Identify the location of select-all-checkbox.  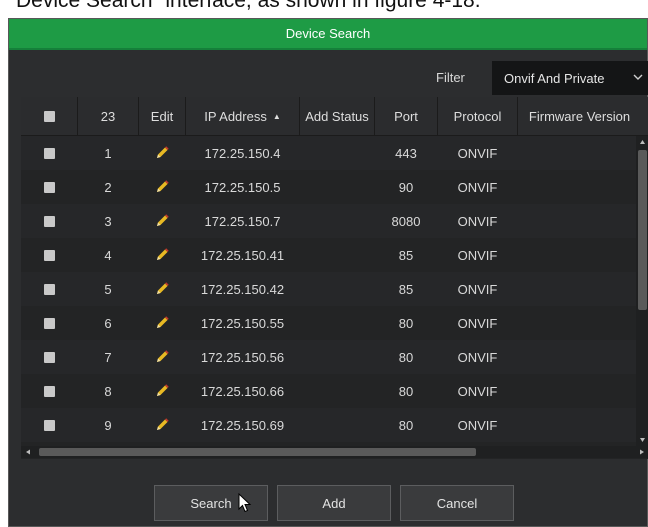
(49, 116).